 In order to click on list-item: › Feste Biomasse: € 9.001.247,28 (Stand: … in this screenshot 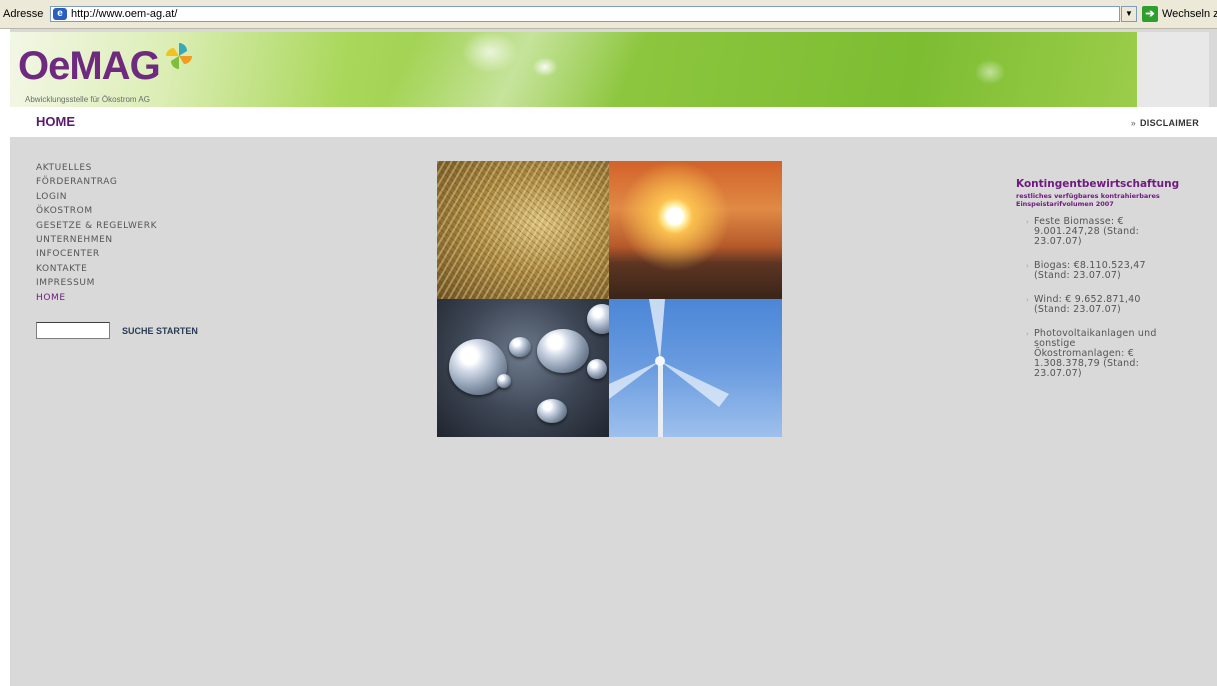, I will do `click(1087, 232)`.